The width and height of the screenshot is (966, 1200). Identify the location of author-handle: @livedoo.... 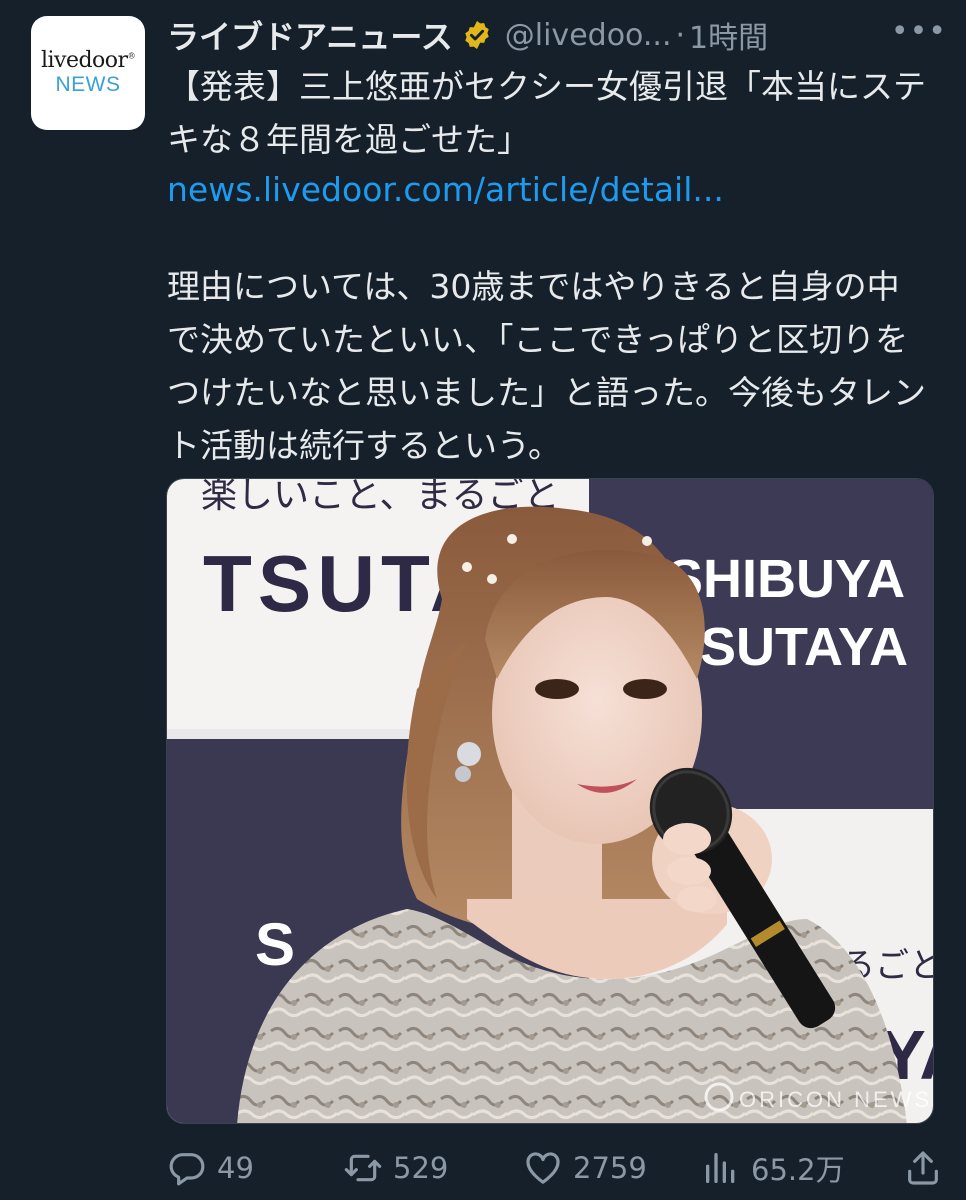
(588, 35).